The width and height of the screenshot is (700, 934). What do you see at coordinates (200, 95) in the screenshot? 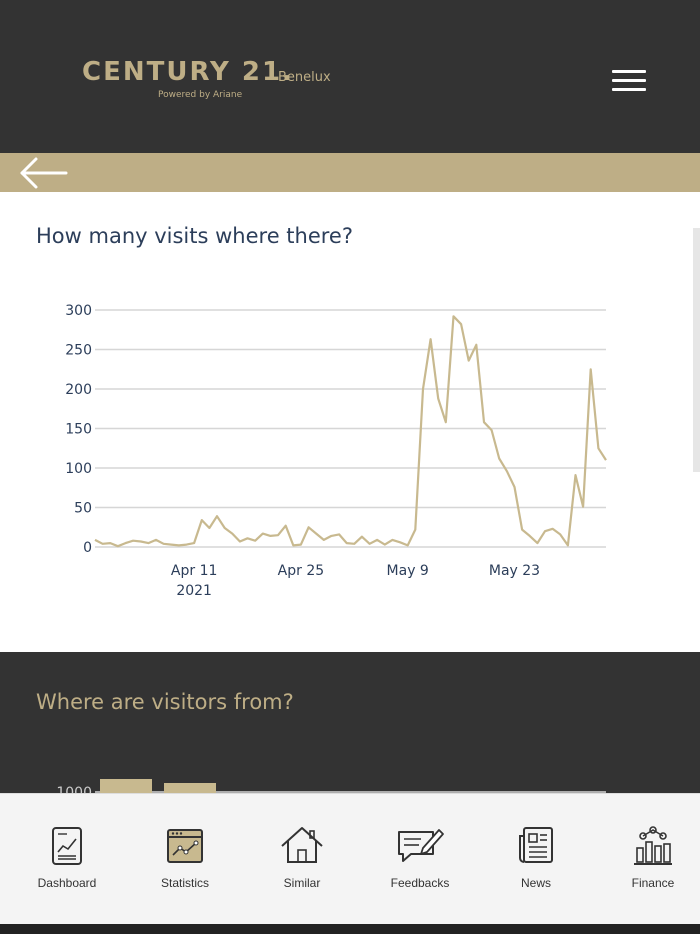
I see `logo-powered-by: Powered by Ariane` at bounding box center [200, 95].